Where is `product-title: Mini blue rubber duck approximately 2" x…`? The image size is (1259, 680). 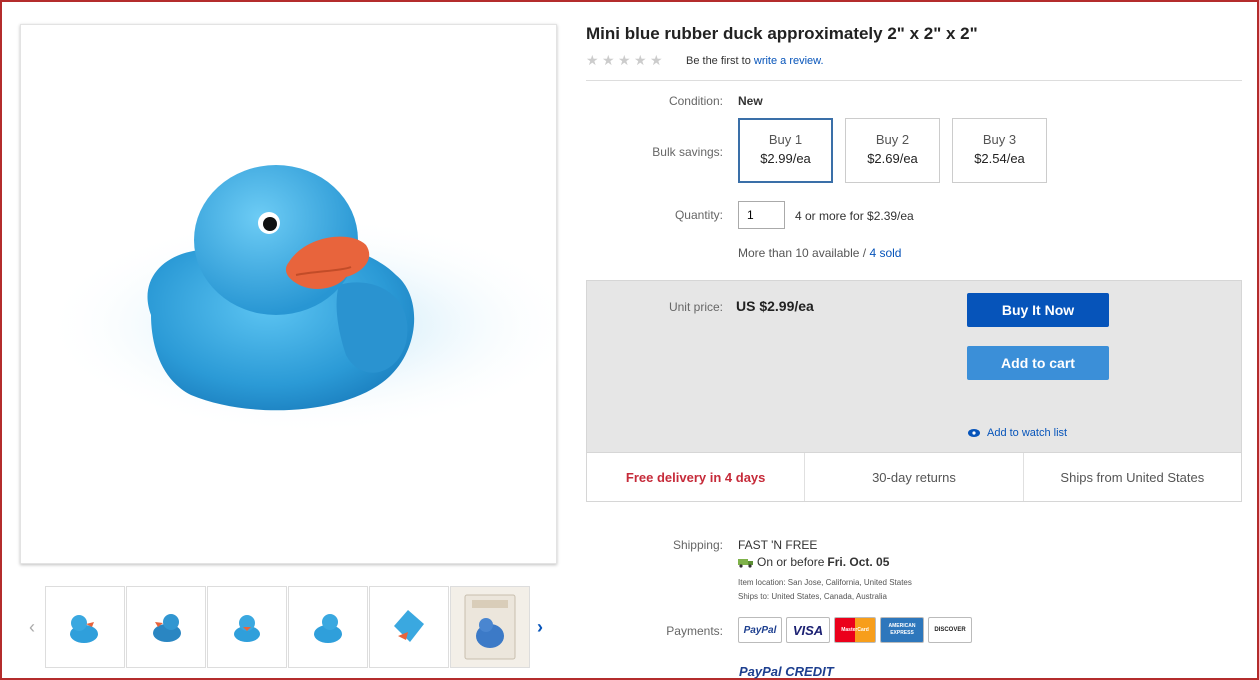 product-title: Mini blue rubber duck approximately 2" x… is located at coordinates (782, 33).